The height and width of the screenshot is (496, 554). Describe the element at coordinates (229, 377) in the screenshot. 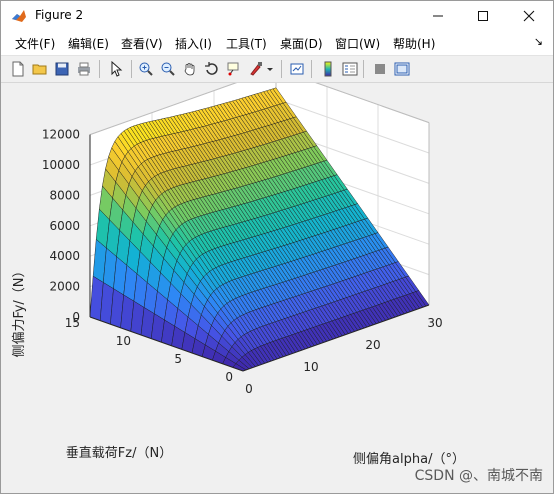

I see `y-tick-label: 0` at that location.